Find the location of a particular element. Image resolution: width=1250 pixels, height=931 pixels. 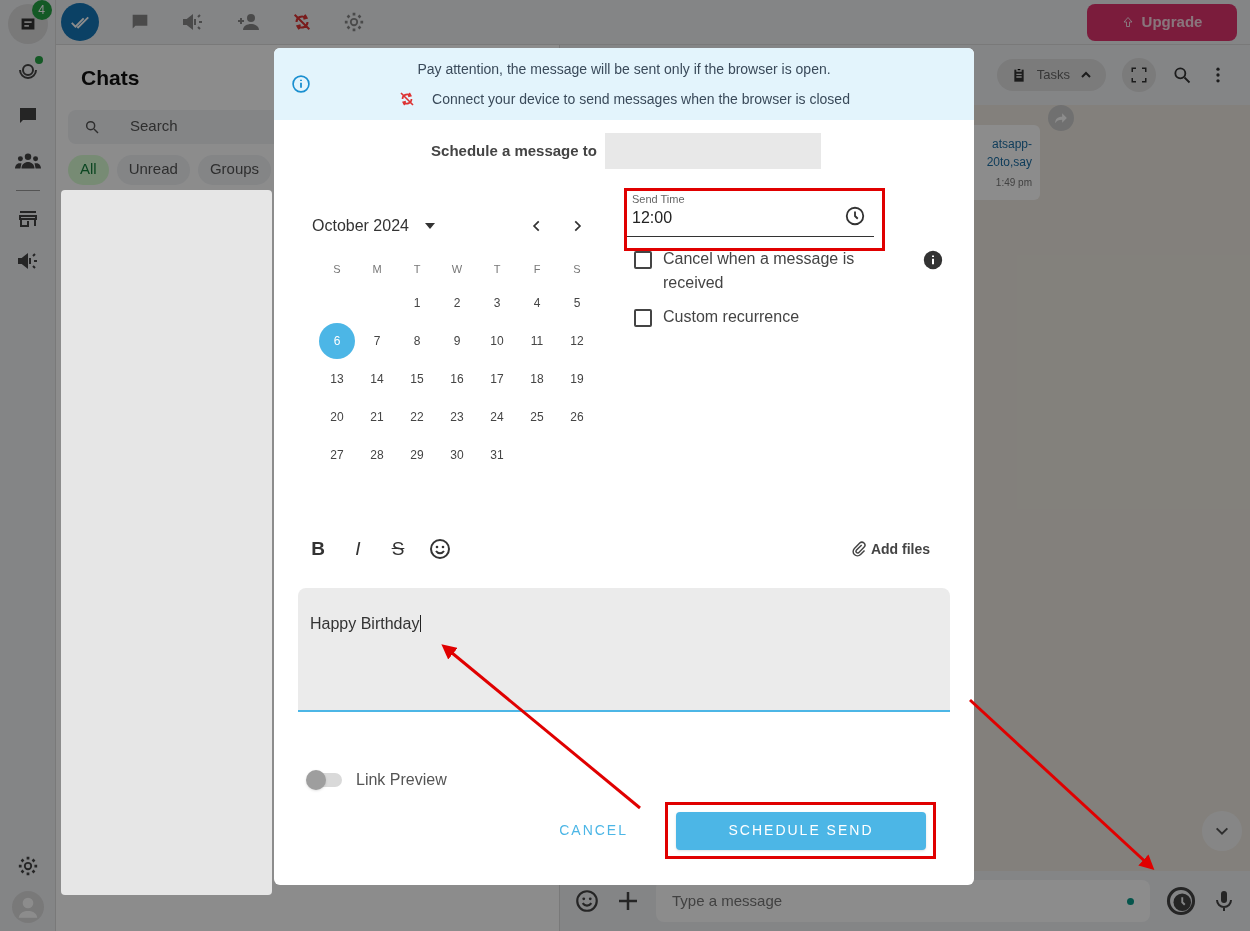

calendar-day: 3 is located at coordinates (497, 303).